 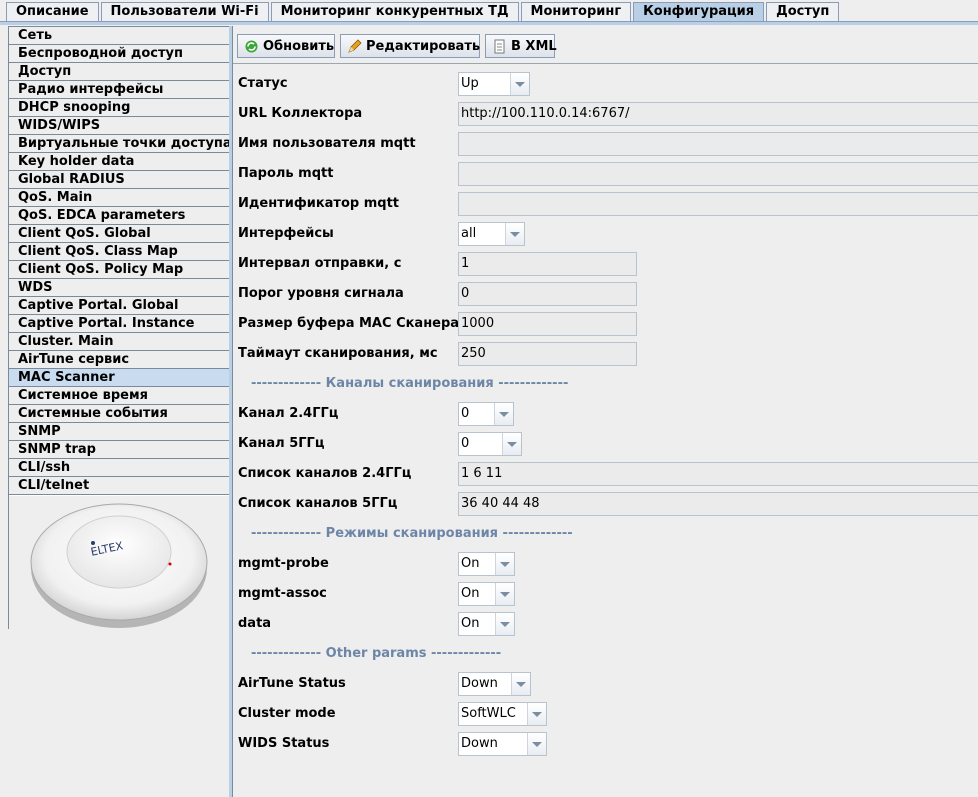 I want to click on refresh-icon, so click(x=251, y=46).